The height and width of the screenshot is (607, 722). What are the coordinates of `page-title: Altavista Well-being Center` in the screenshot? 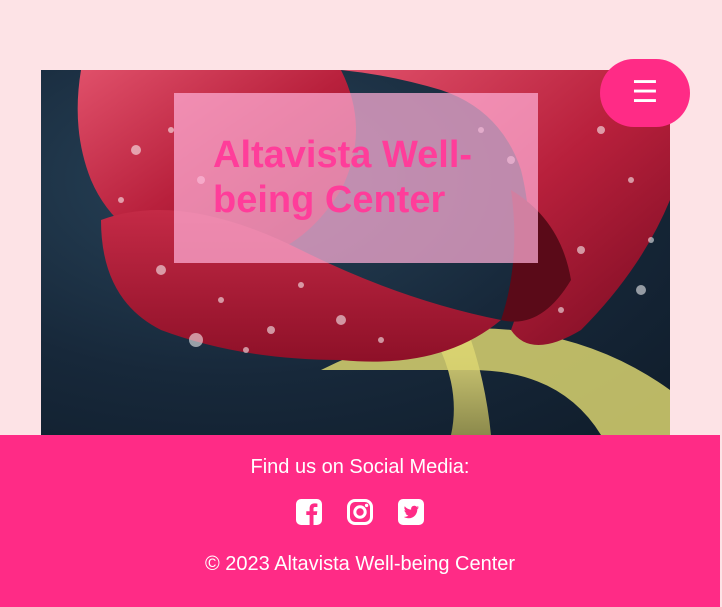 It's located at (343, 177).